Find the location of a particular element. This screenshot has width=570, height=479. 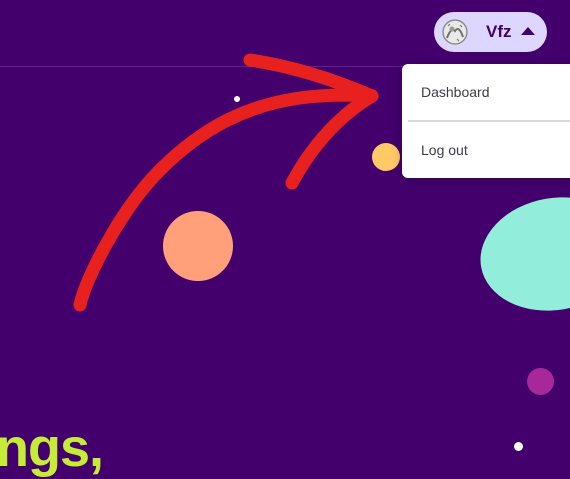

hero-heading-fragment: ngs, is located at coordinates (52, 448).